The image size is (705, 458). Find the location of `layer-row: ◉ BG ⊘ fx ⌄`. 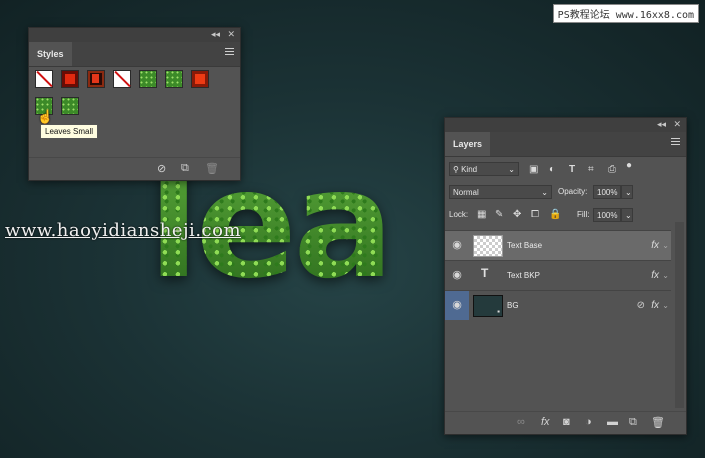

layer-row: ◉ BG ⊘ fx ⌄ is located at coordinates (558, 305).